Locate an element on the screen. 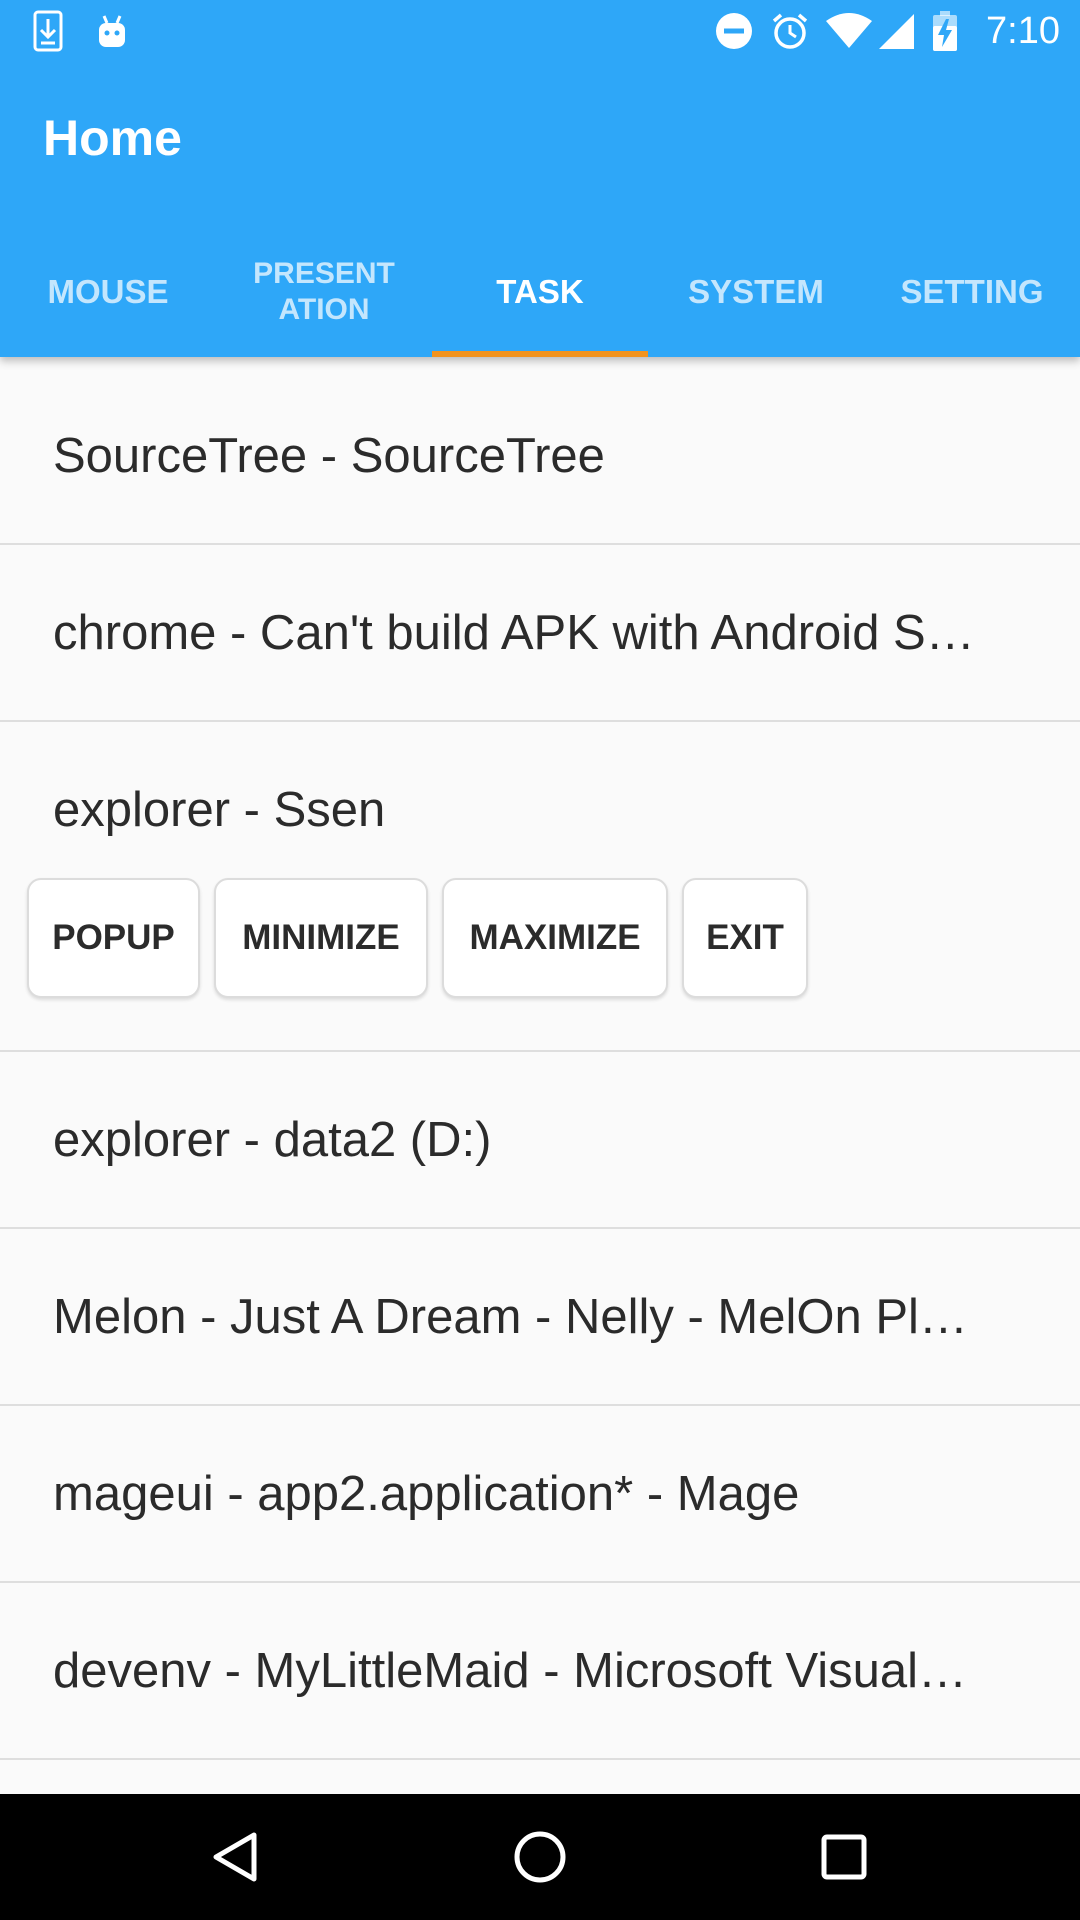  cell-signal-icon is located at coordinates (896, 31).